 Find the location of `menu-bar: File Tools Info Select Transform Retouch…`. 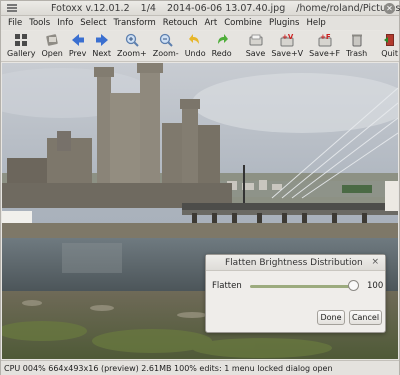

menu-bar: File Tools Info Select Transform Retouch… is located at coordinates (200, 23).